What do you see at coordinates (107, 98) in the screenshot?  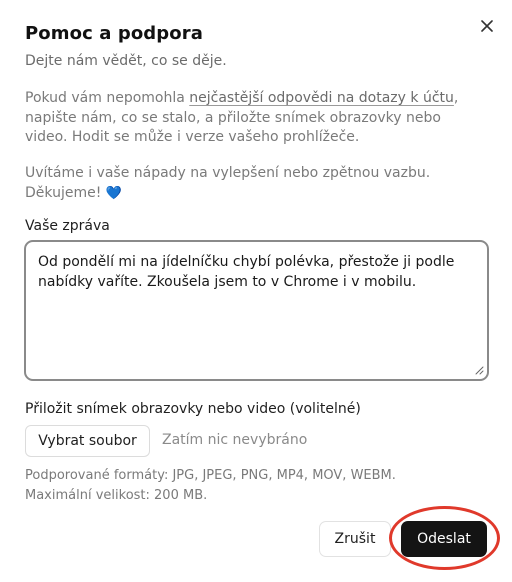 I see `intro-text-before: Pokud vám nepomohla` at bounding box center [107, 98].